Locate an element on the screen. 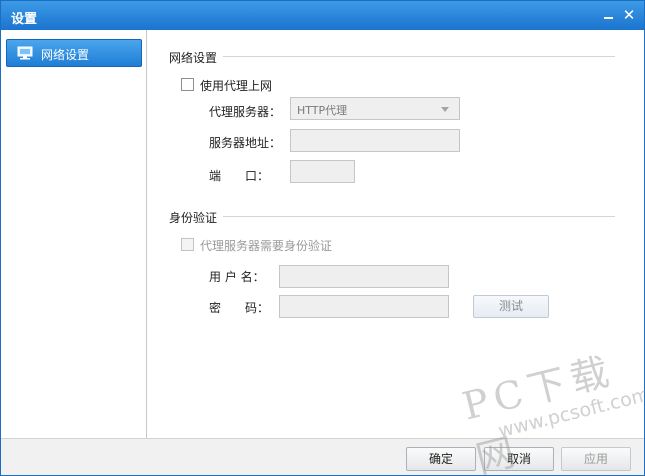 This screenshot has width=645, height=476. server-address-label: 服务器地址： is located at coordinates (245, 143).